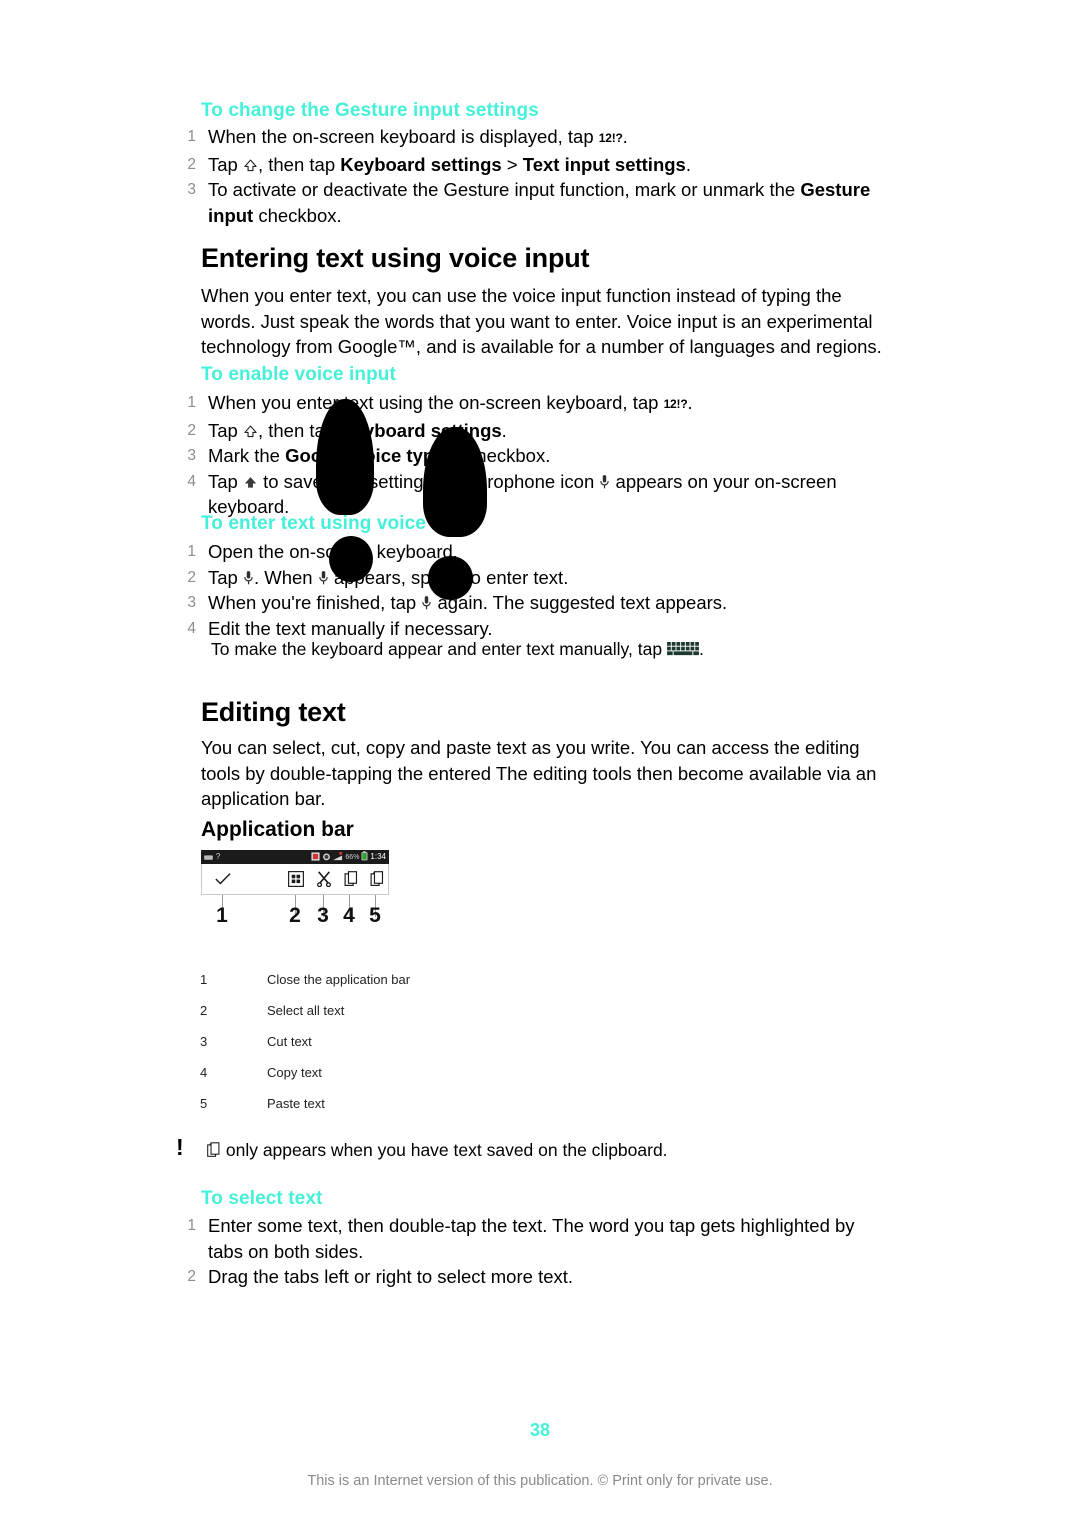 This screenshot has height=1527, width=1080. I want to click on step-text-c: >, so click(512, 164).